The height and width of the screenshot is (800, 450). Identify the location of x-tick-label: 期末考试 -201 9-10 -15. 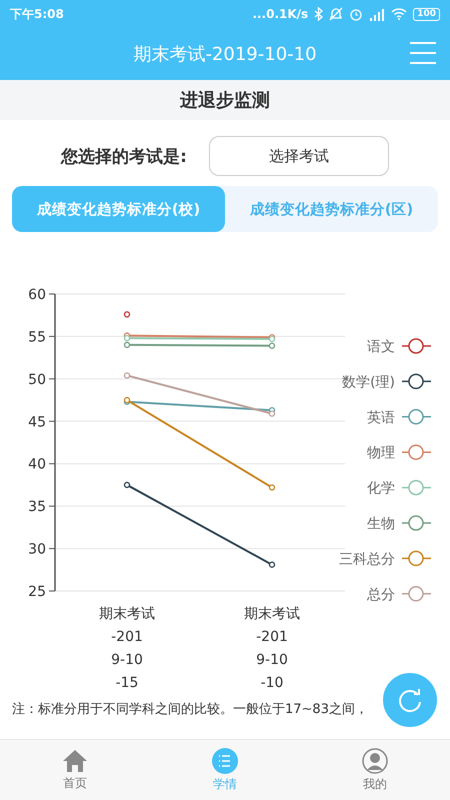
(127, 648).